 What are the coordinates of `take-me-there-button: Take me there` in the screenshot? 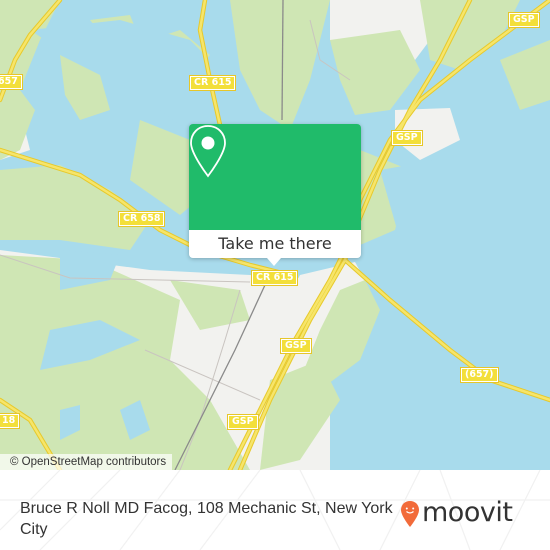 It's located at (275, 244).